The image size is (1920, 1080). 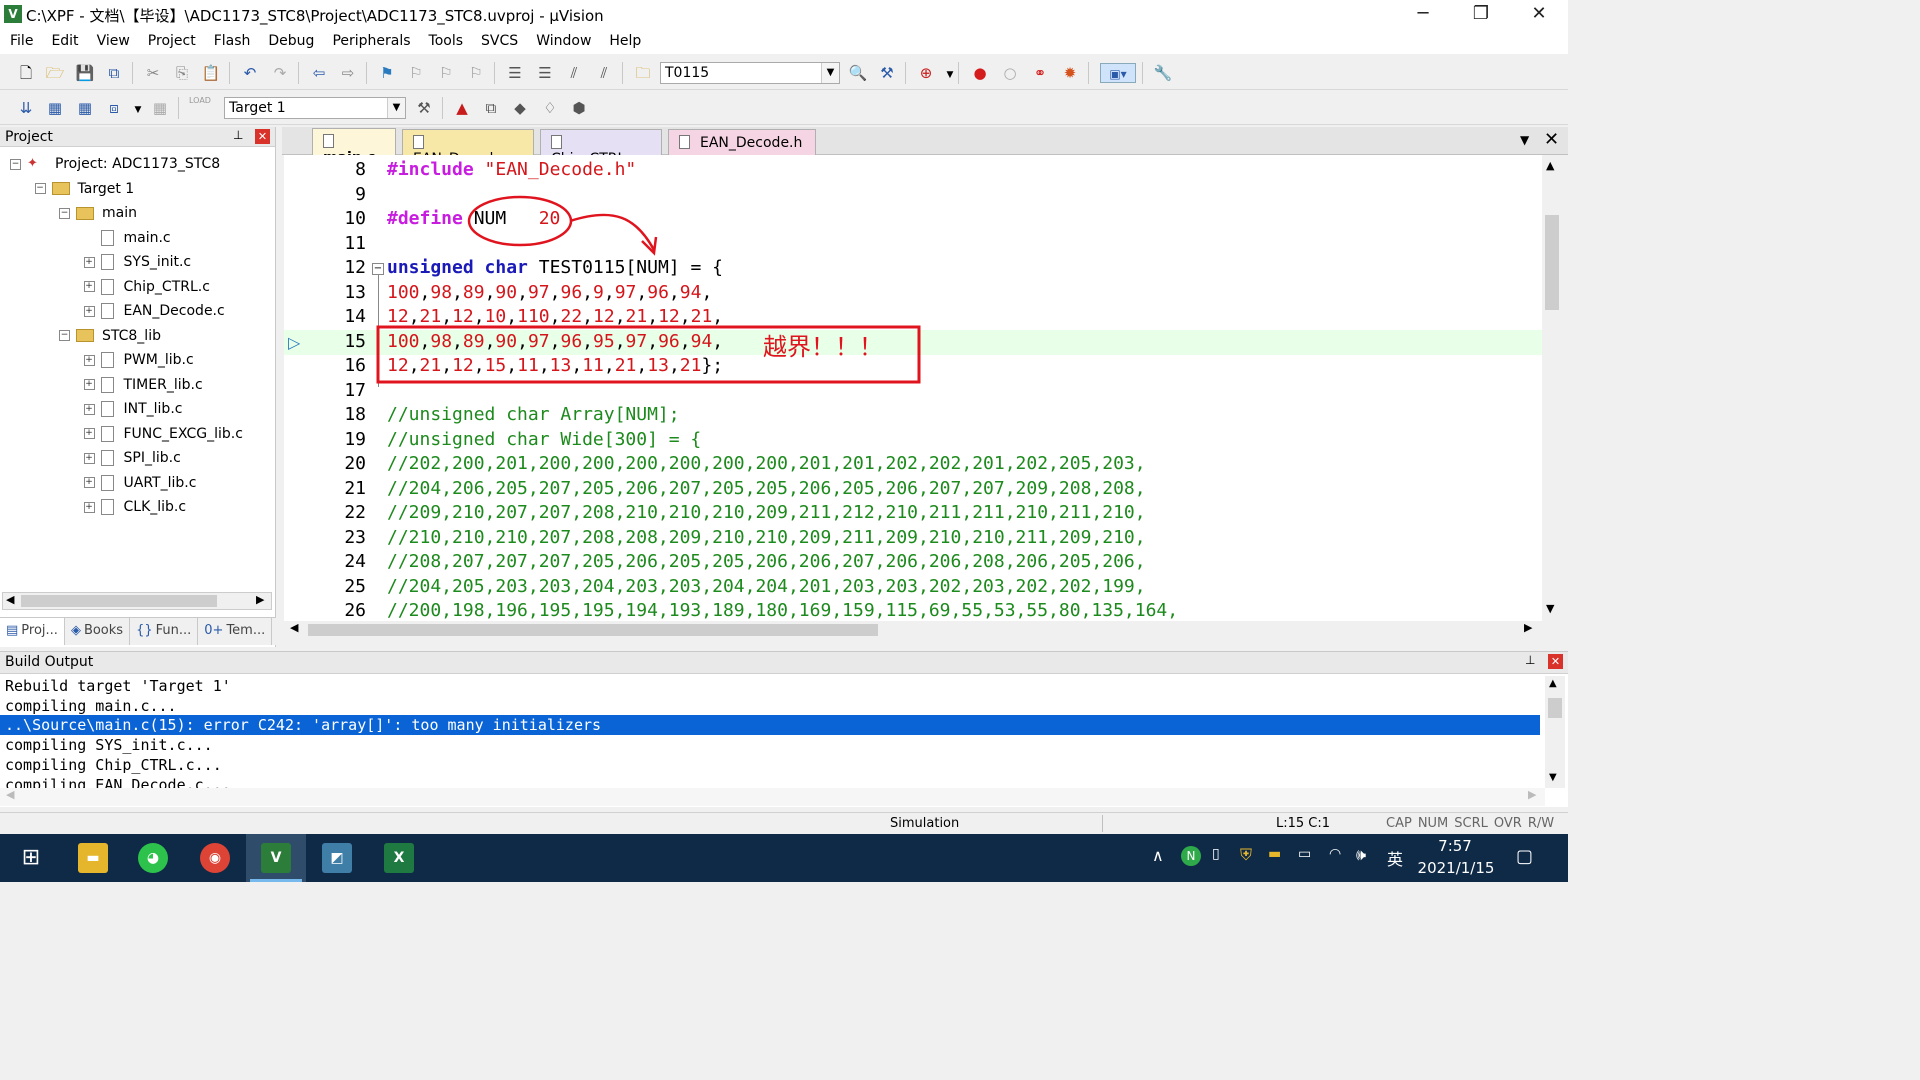 I want to click on disable-breakpoints-icon: ⚭, so click(x=1040, y=73).